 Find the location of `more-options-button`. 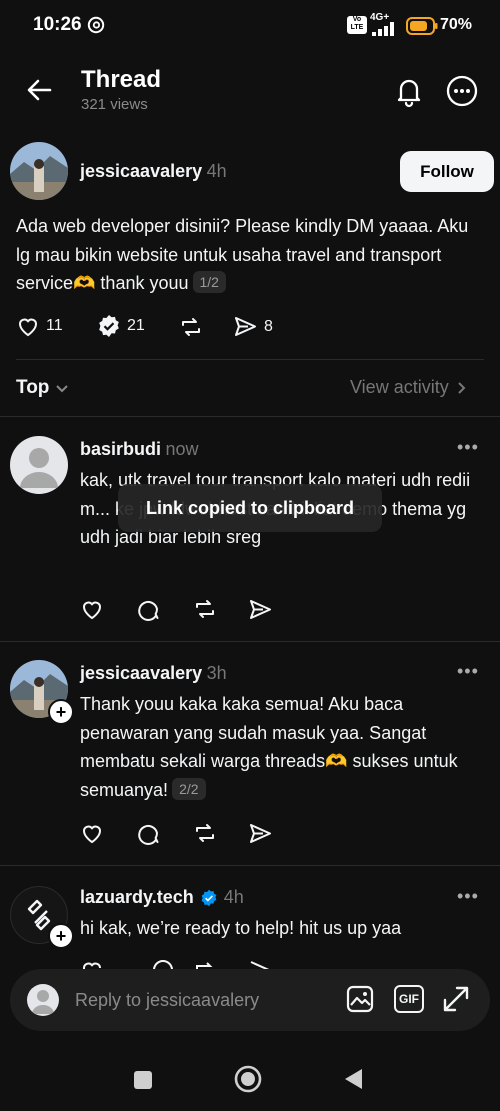

more-options-button is located at coordinates (462, 91).